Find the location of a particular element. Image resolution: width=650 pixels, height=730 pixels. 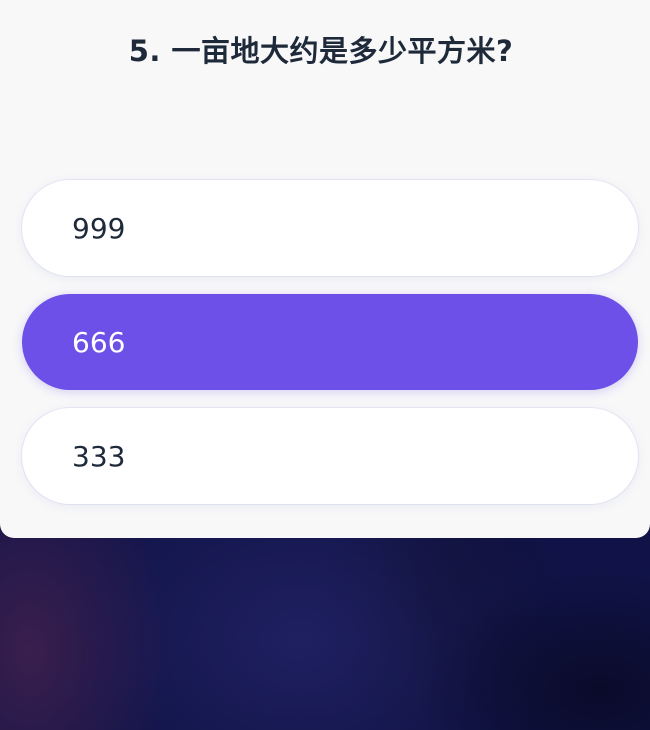

question-text: 5. 一亩地大约是多少平方米? is located at coordinates (321, 51).